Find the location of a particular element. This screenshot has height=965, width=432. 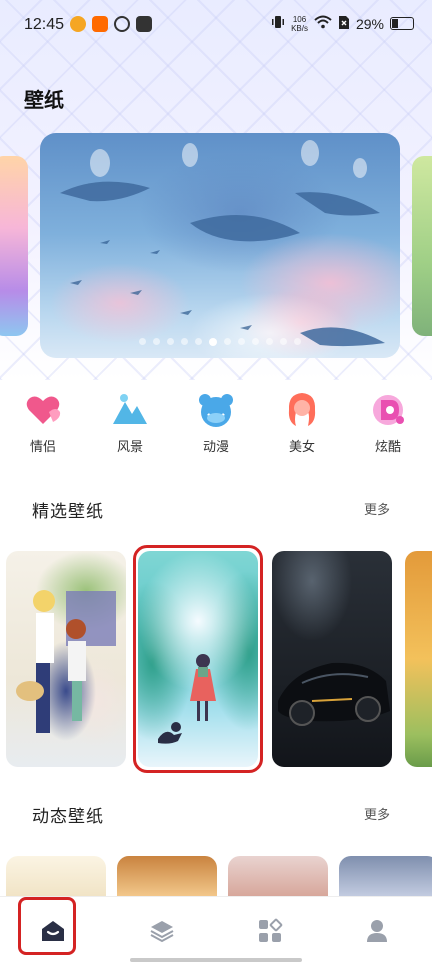

notification-icons is located at coordinates (111, 24).